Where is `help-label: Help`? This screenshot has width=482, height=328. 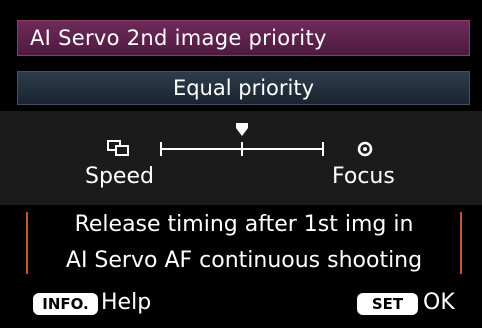 help-label: Help is located at coordinates (126, 302).